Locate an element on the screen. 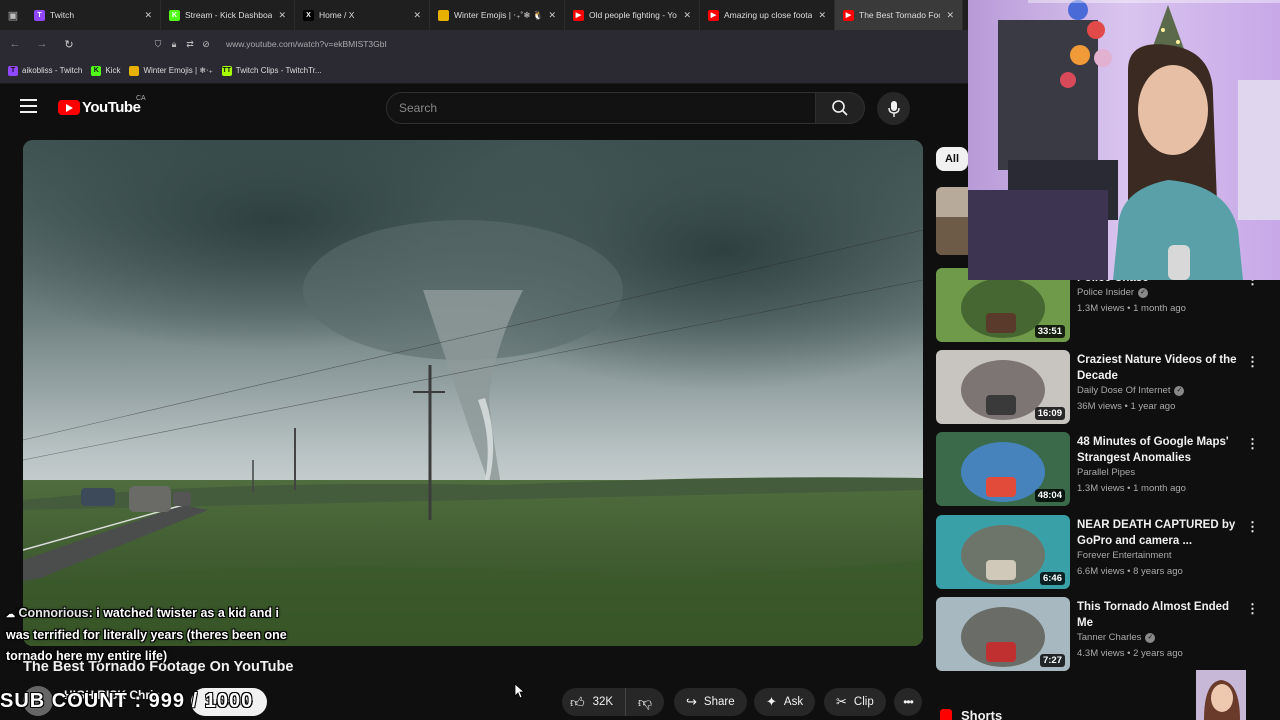 Image resolution: width=1280 pixels, height=720 pixels. permissions-icon: ⇄ is located at coordinates (190, 44).